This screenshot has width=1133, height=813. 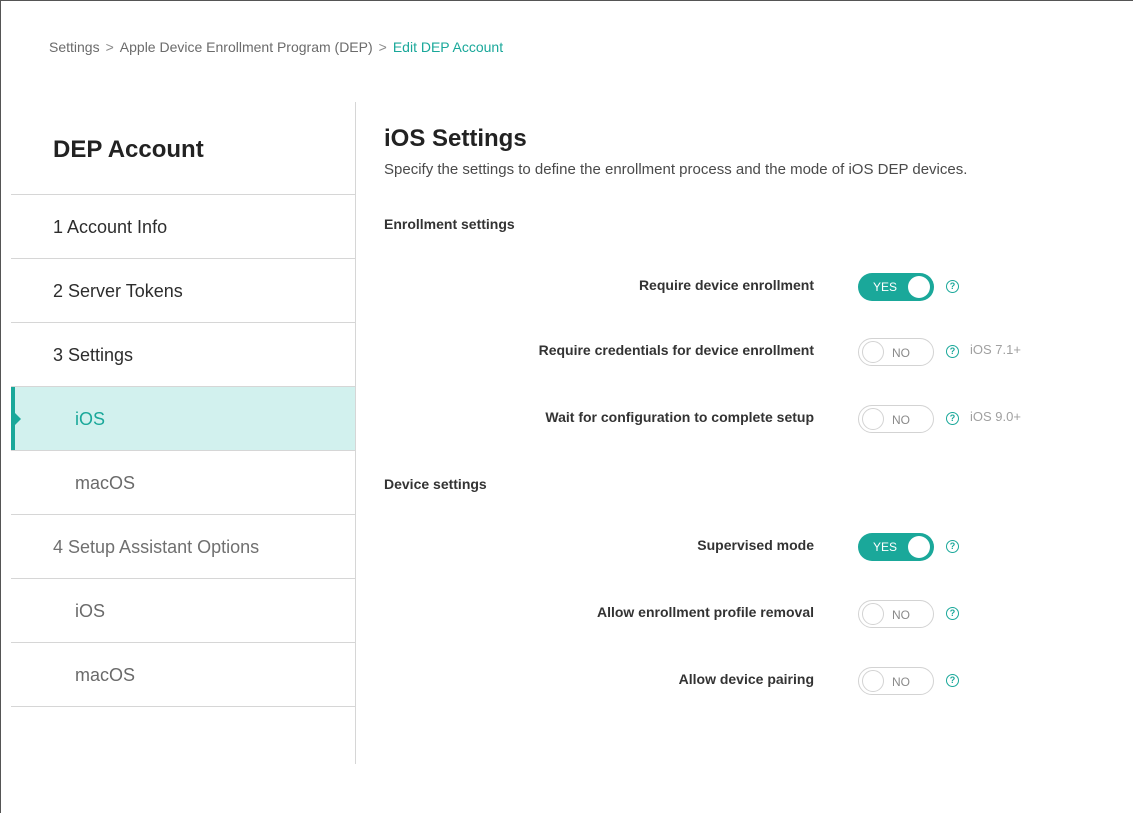 What do you see at coordinates (183, 355) in the screenshot?
I see `sidebar-item-settings: 3 Settings` at bounding box center [183, 355].